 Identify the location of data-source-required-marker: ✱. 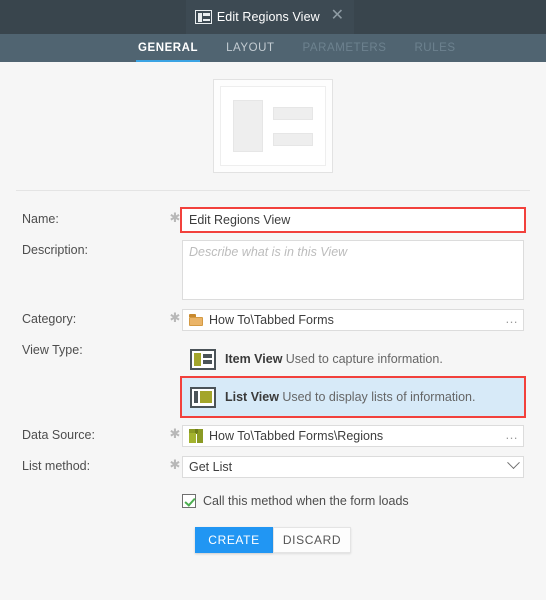
(175, 433).